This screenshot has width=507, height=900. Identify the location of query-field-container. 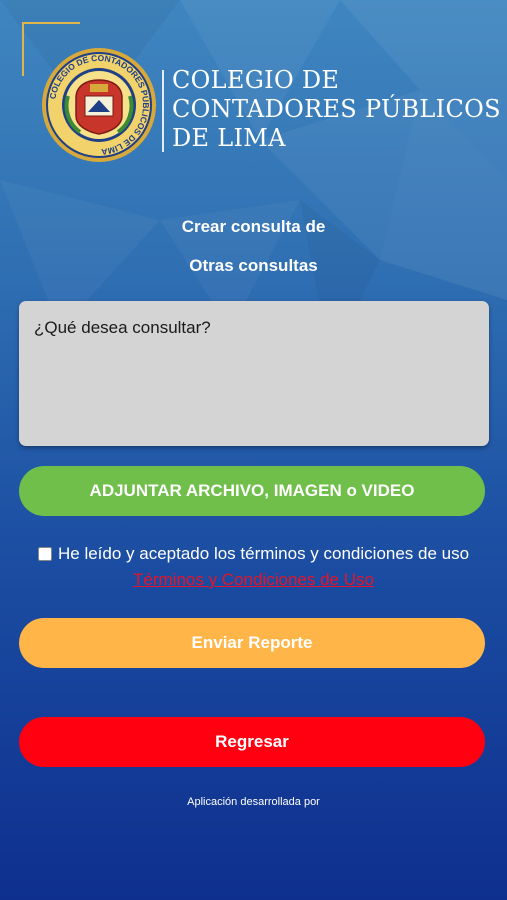
(254, 373).